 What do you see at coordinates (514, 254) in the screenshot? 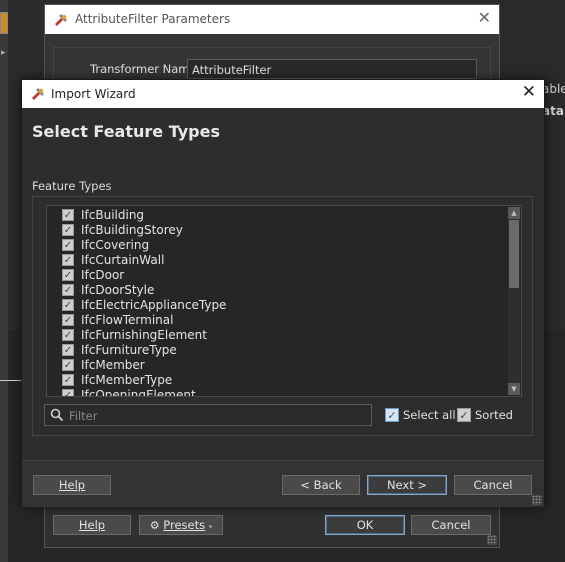
I see `scrollbar-thumb` at bounding box center [514, 254].